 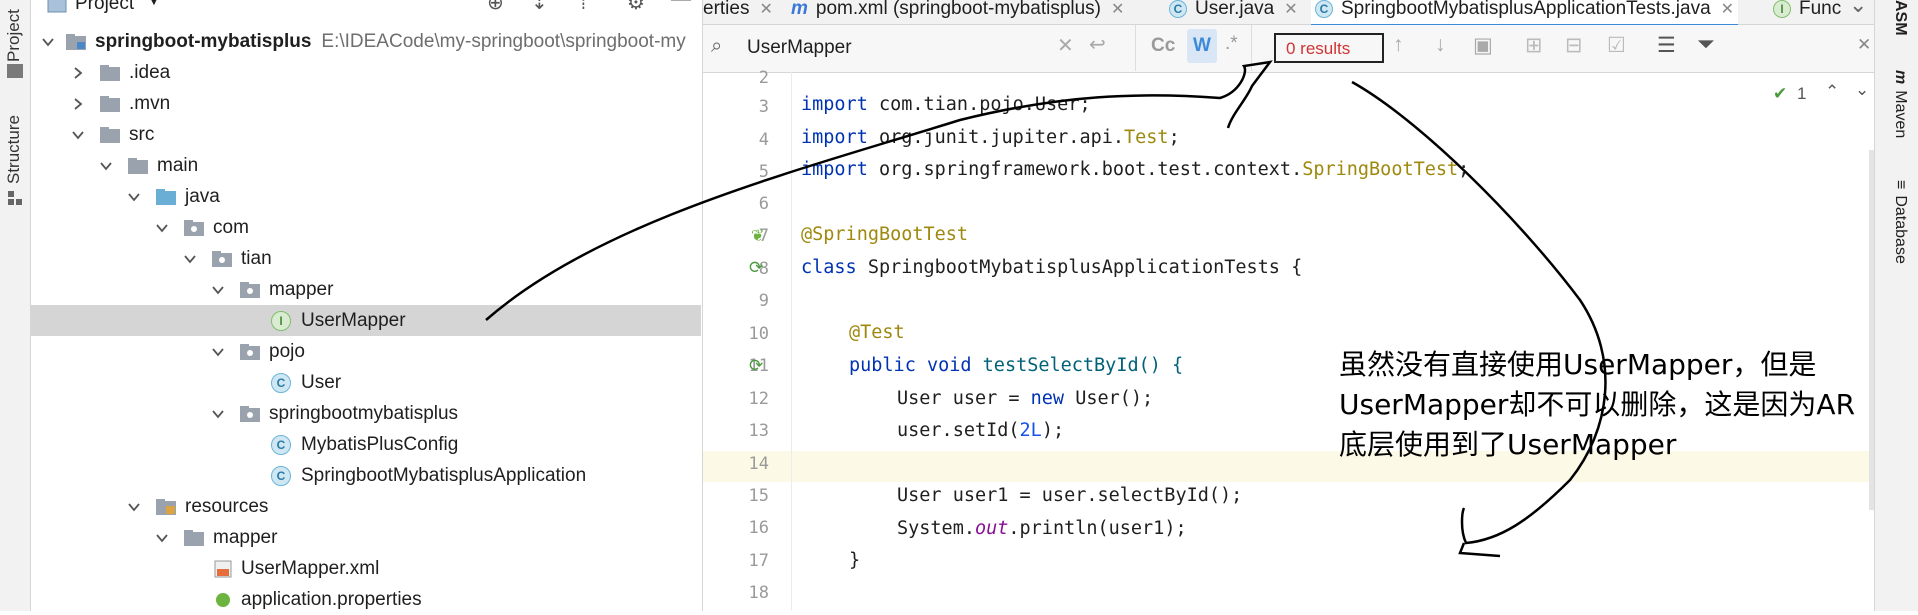 What do you see at coordinates (1780, 94) in the screenshot?
I see `inspection-ok-icon: ✔` at bounding box center [1780, 94].